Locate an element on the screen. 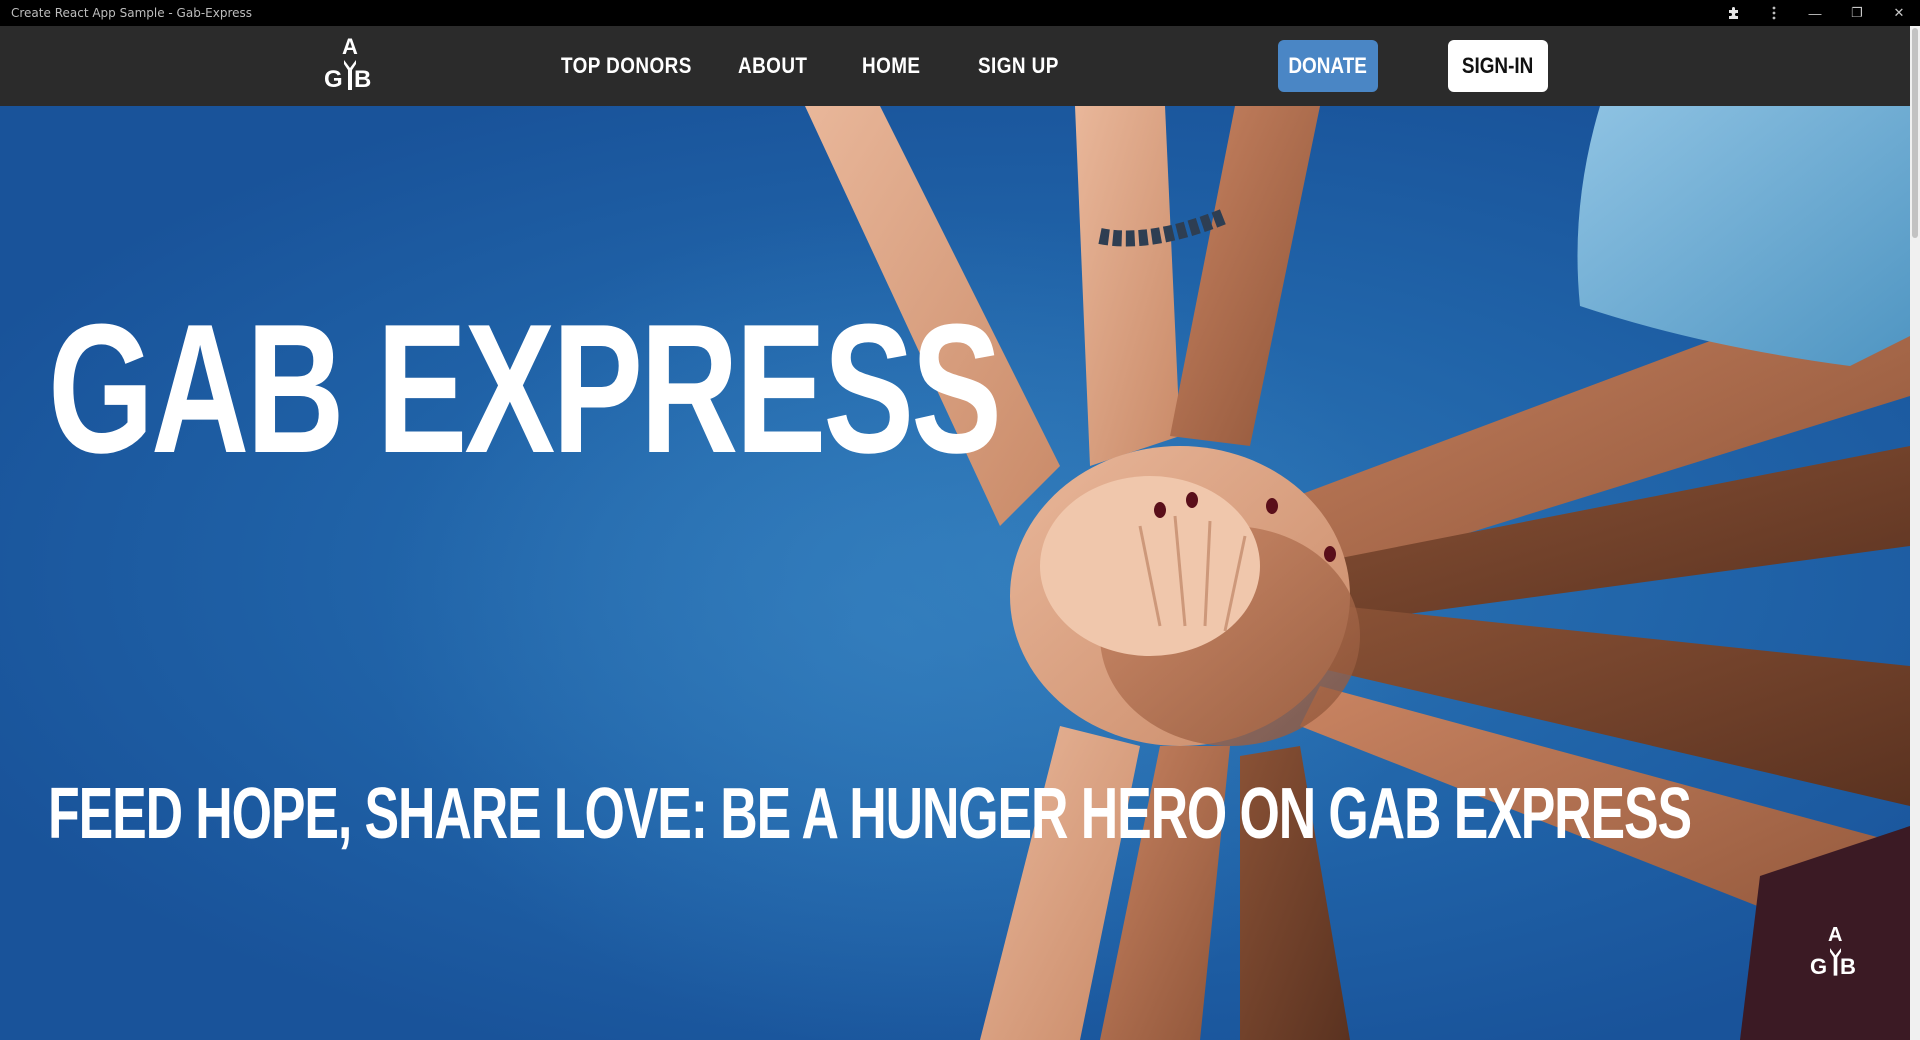 This screenshot has height=1040, width=1920. nav-link-home: HOME is located at coordinates (891, 66).